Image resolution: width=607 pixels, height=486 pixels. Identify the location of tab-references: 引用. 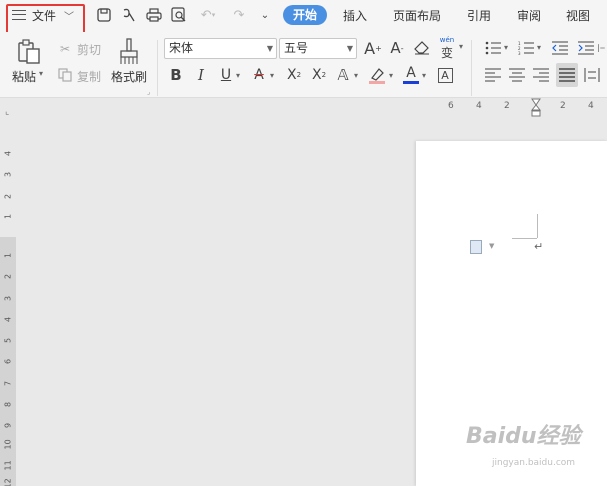
(479, 15).